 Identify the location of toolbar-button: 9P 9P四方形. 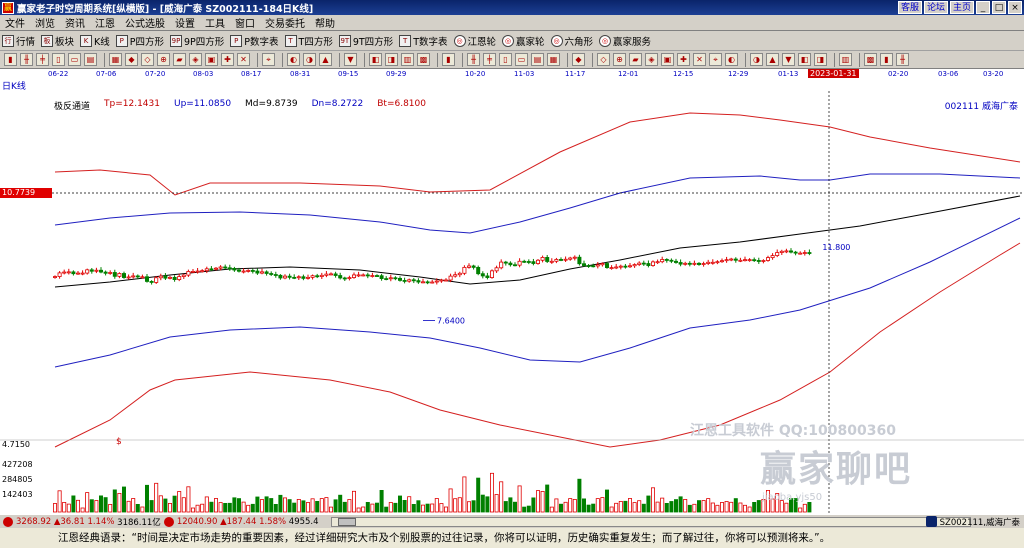
(197, 41).